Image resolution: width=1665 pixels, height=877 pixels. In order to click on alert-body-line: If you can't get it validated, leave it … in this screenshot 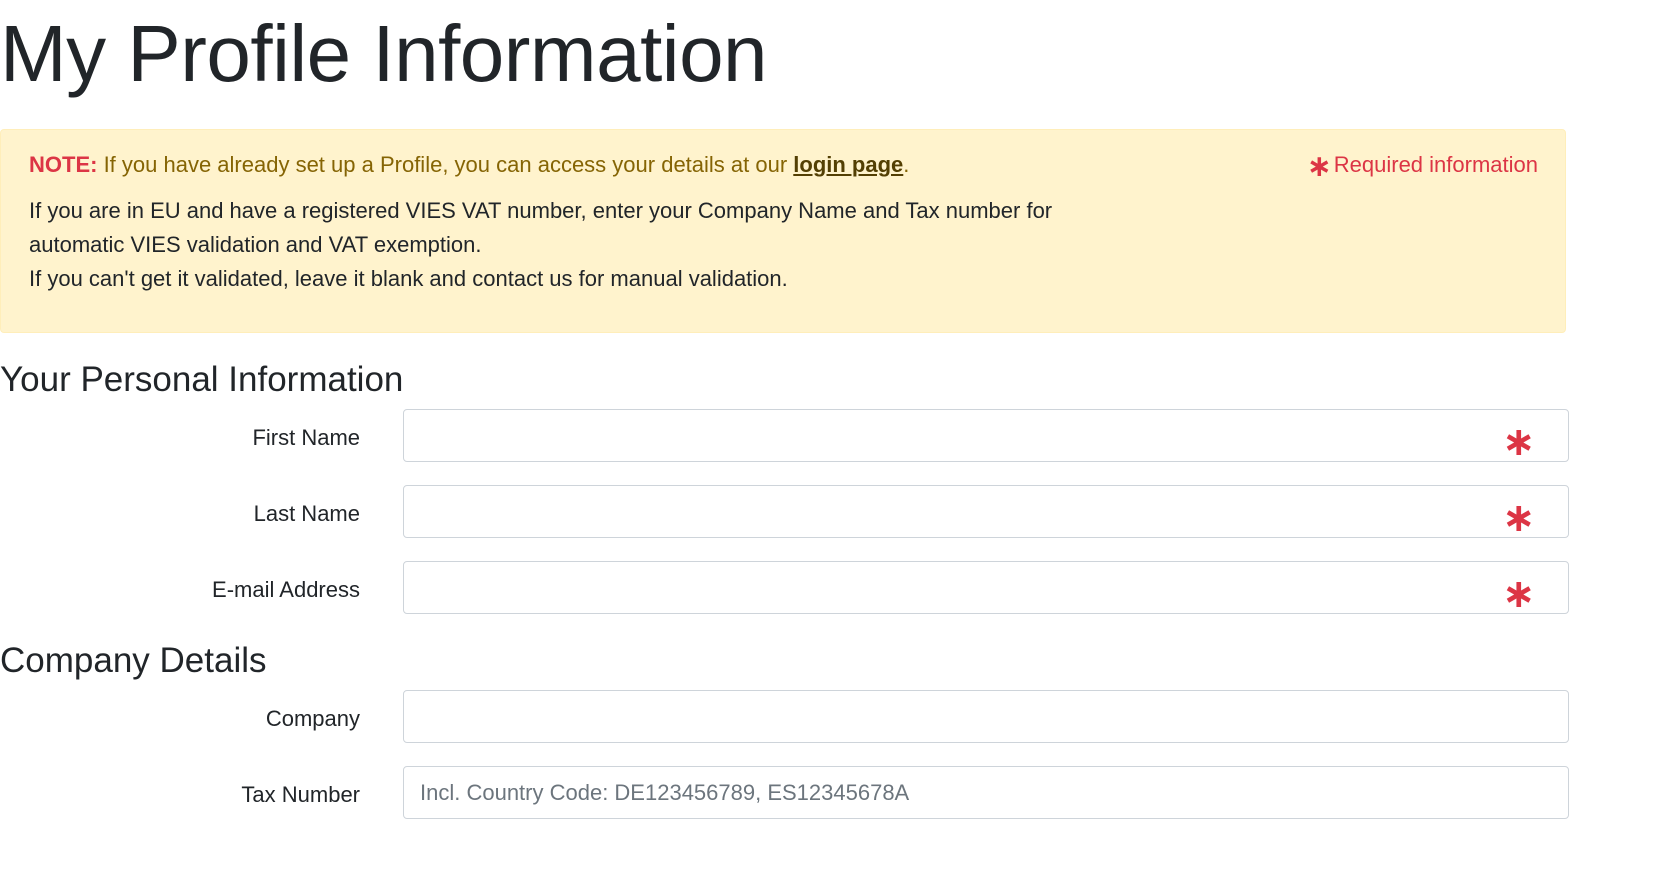, I will do `click(408, 278)`.